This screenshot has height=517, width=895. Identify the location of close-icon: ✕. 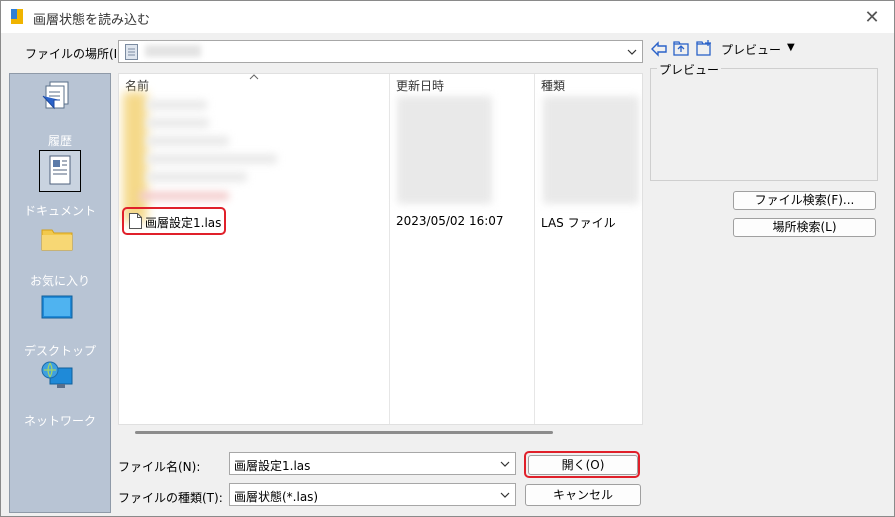
(872, 17).